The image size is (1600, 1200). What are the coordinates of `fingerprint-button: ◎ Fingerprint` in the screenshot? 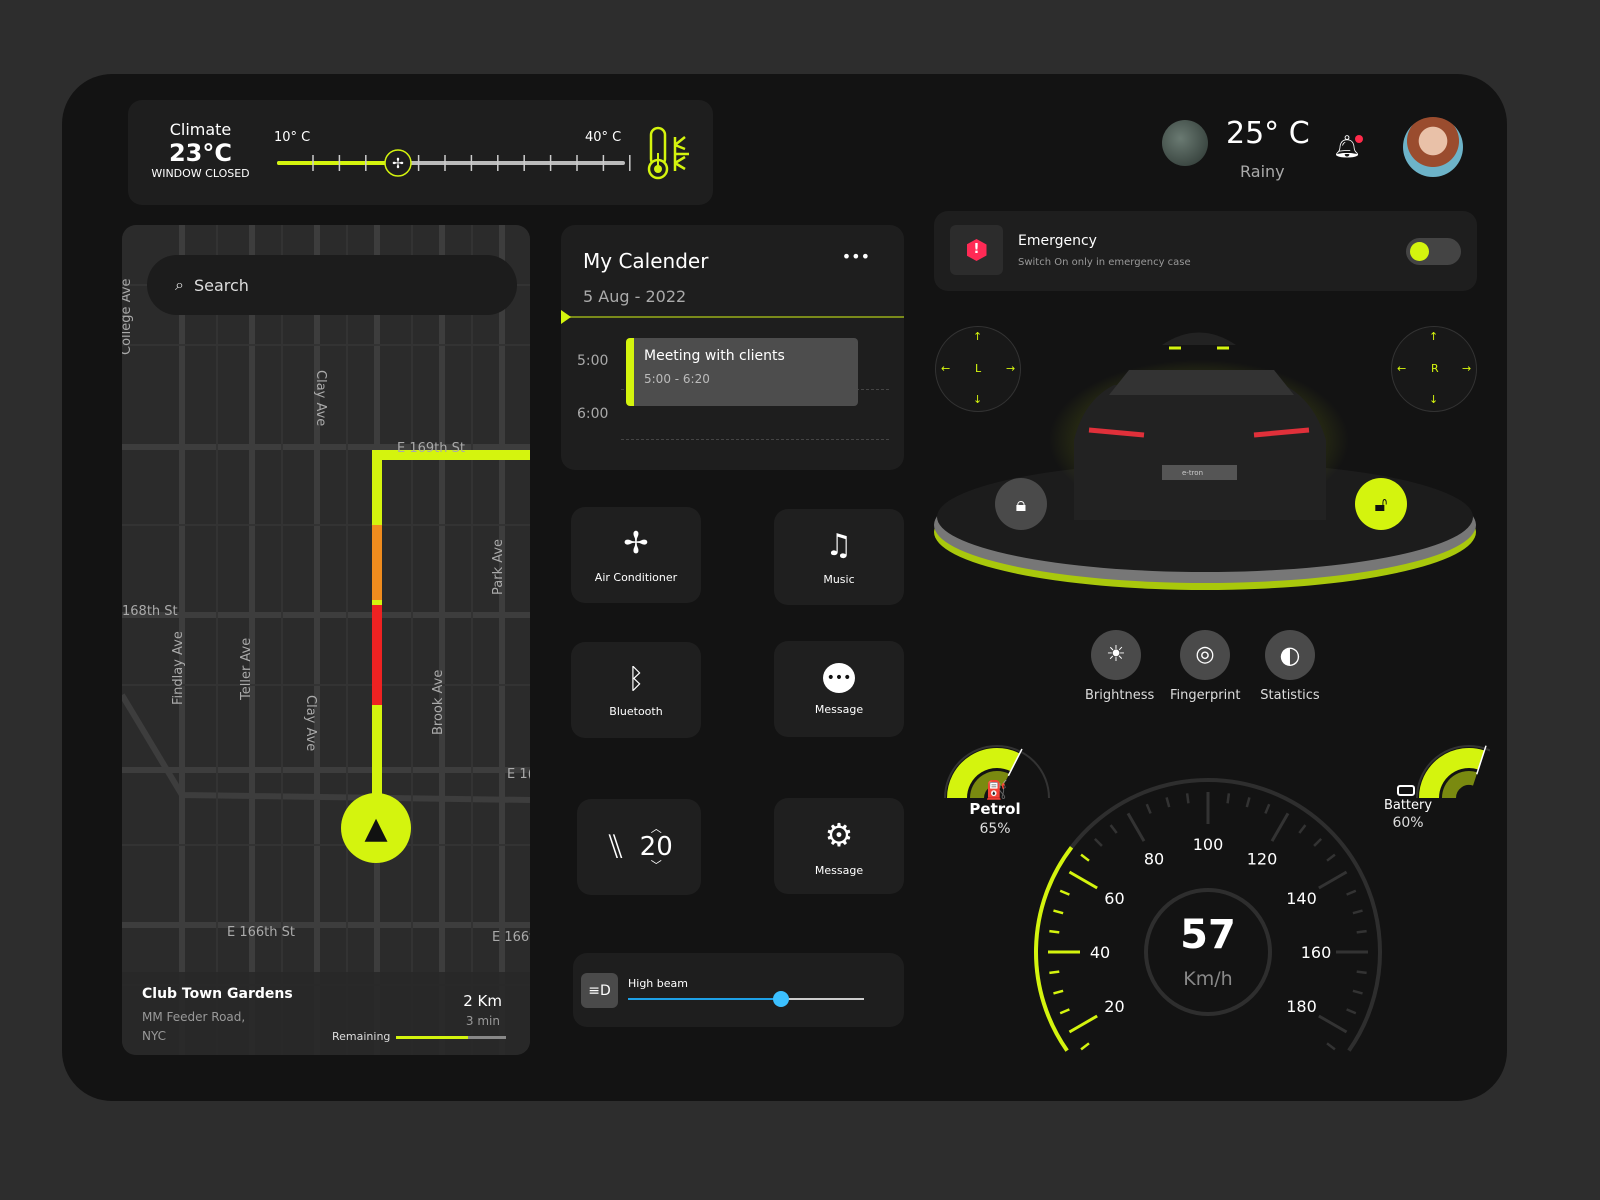 It's located at (1205, 666).